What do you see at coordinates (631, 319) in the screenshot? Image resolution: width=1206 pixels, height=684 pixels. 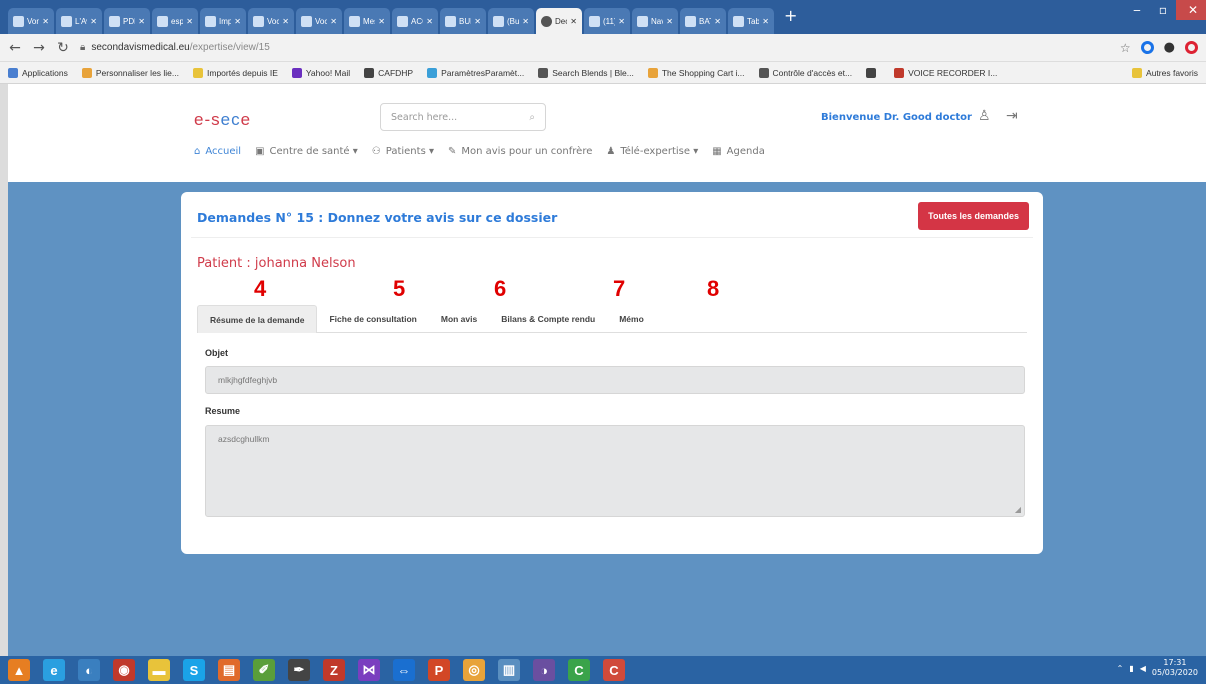 I see `content-tab: Mémo` at bounding box center [631, 319].